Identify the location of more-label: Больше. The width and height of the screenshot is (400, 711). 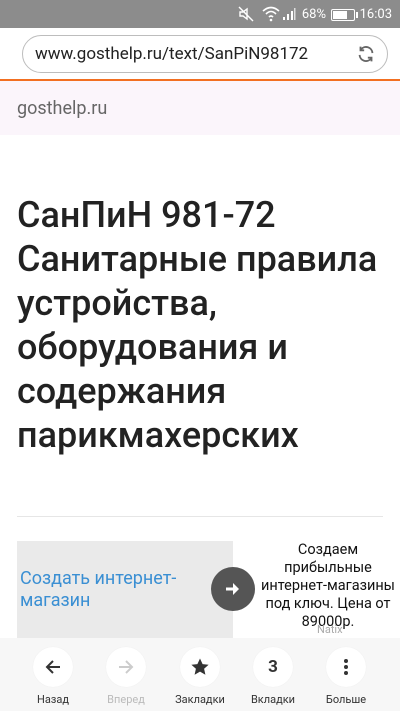
(346, 699).